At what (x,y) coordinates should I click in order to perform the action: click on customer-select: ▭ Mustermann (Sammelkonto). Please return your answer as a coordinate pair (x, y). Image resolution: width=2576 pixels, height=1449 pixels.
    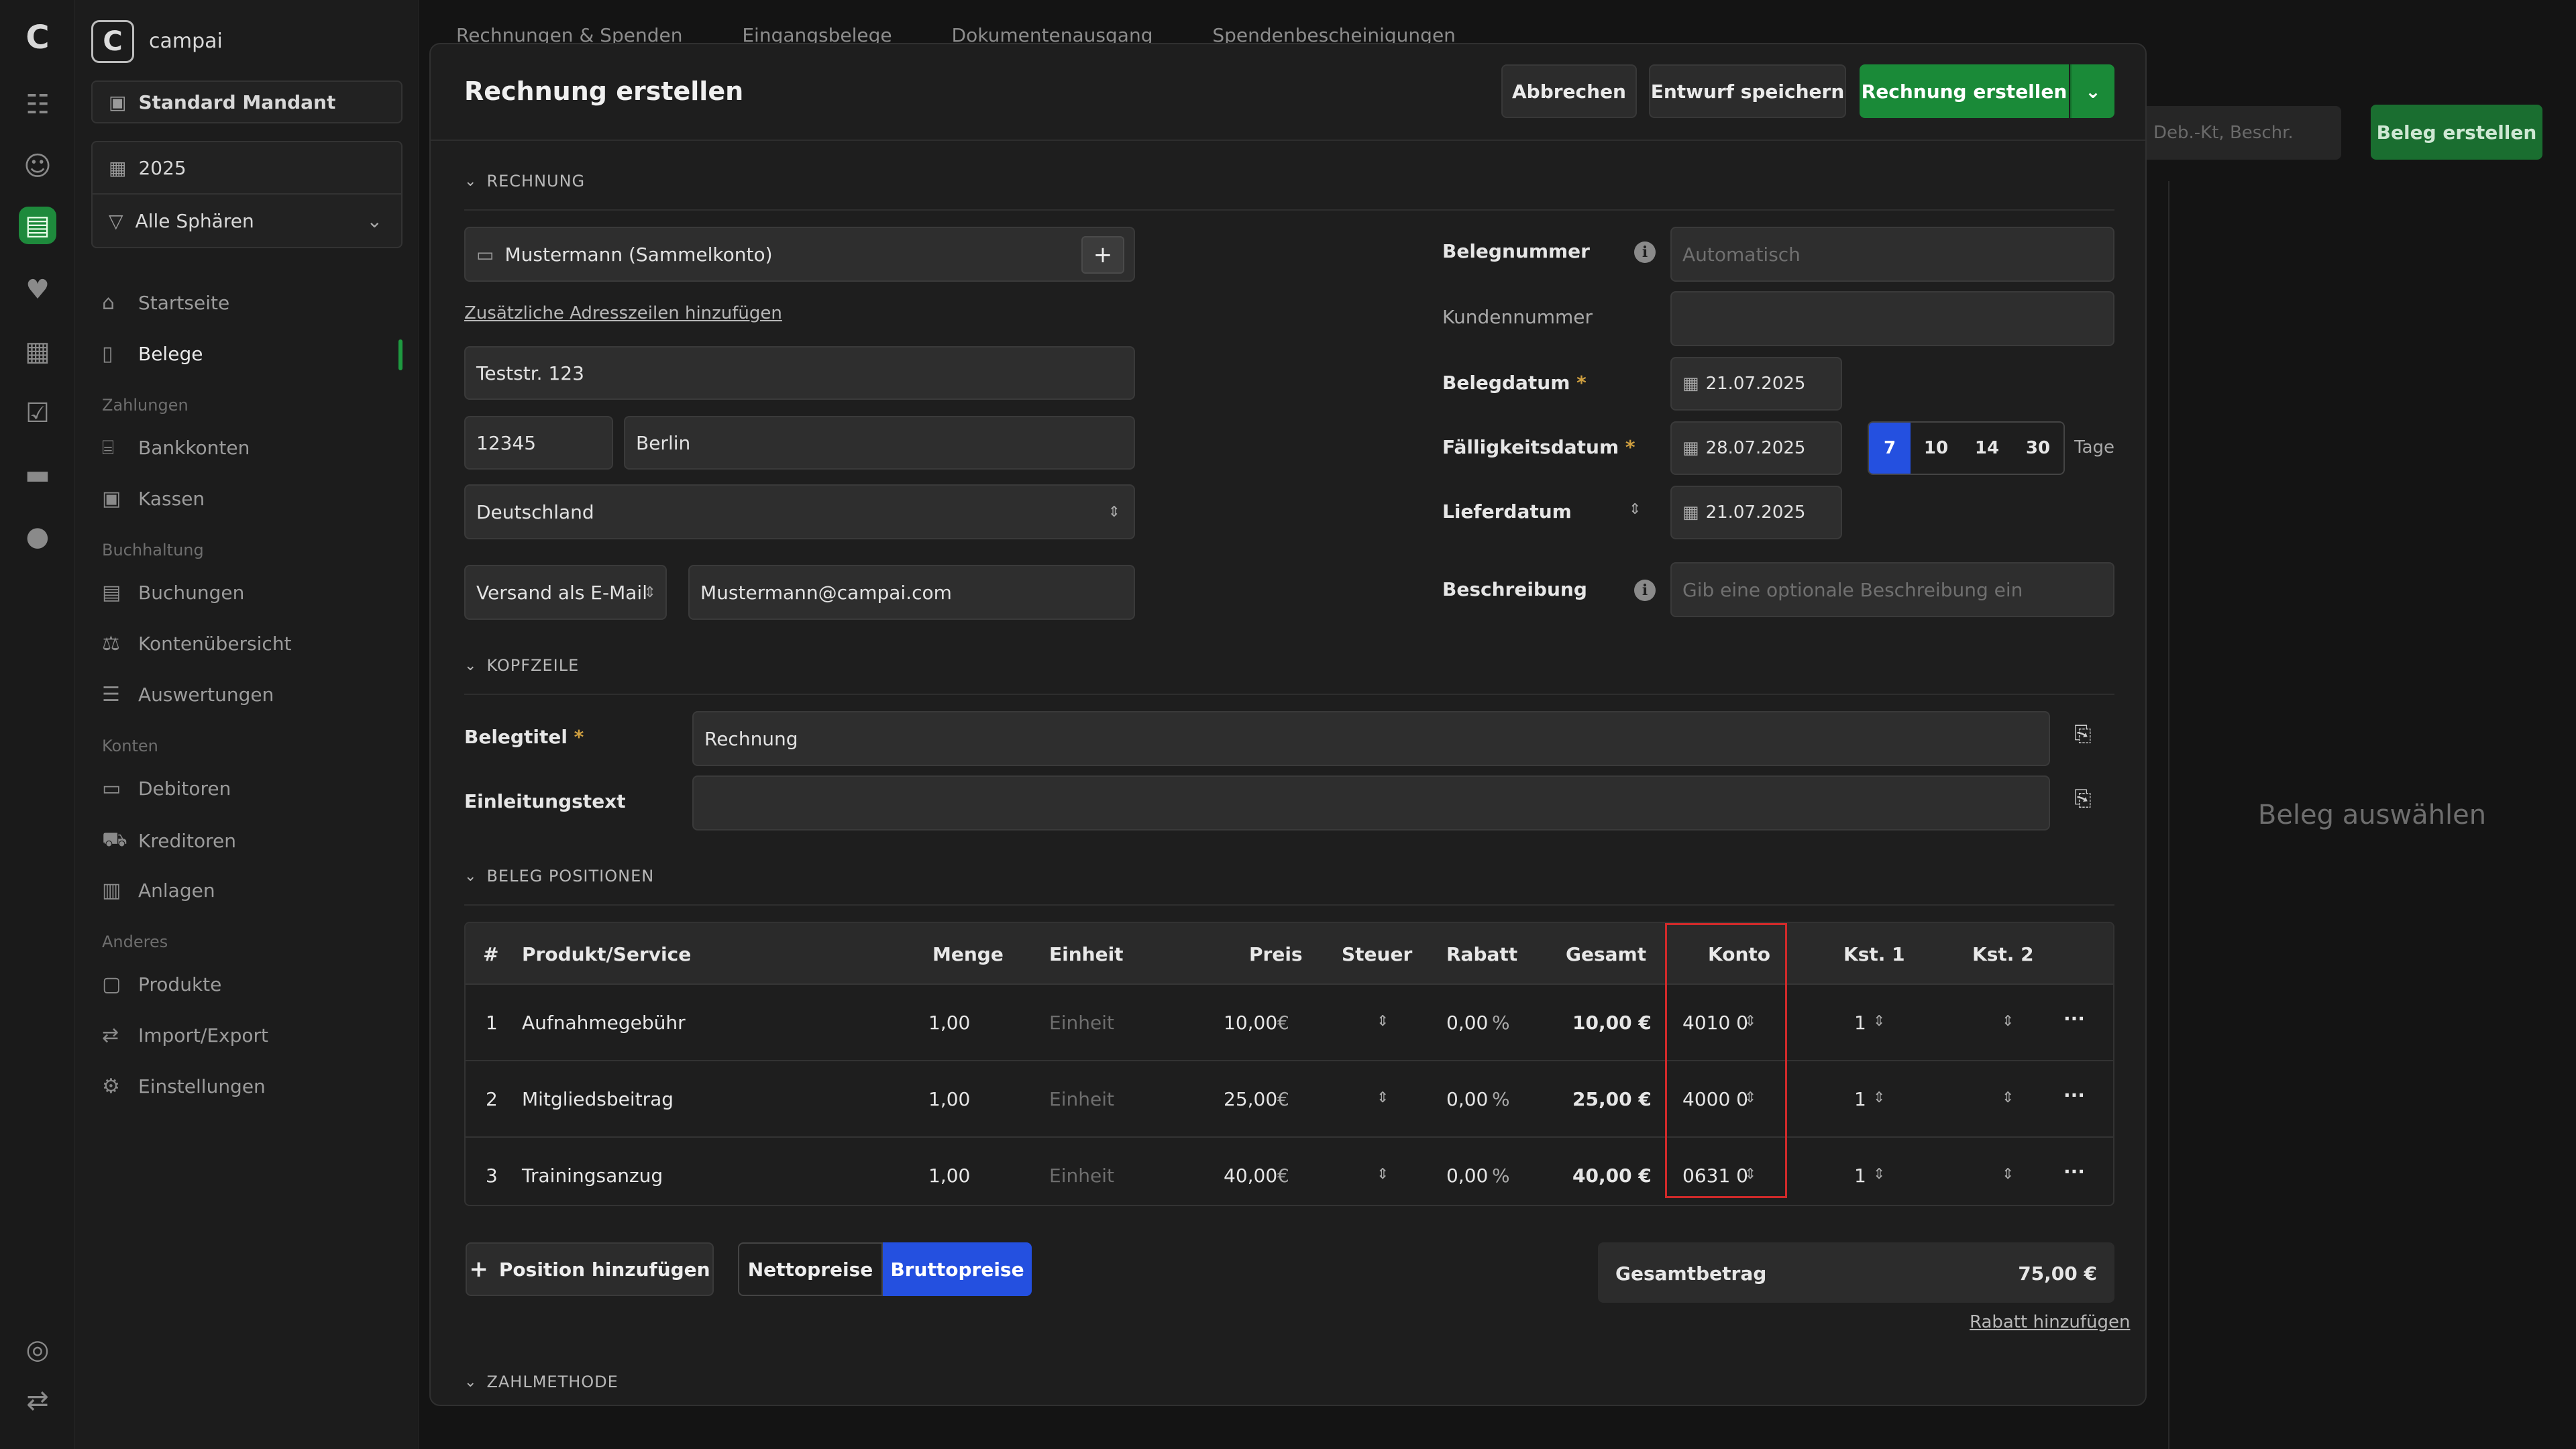
    Looking at the image, I should click on (799, 254).